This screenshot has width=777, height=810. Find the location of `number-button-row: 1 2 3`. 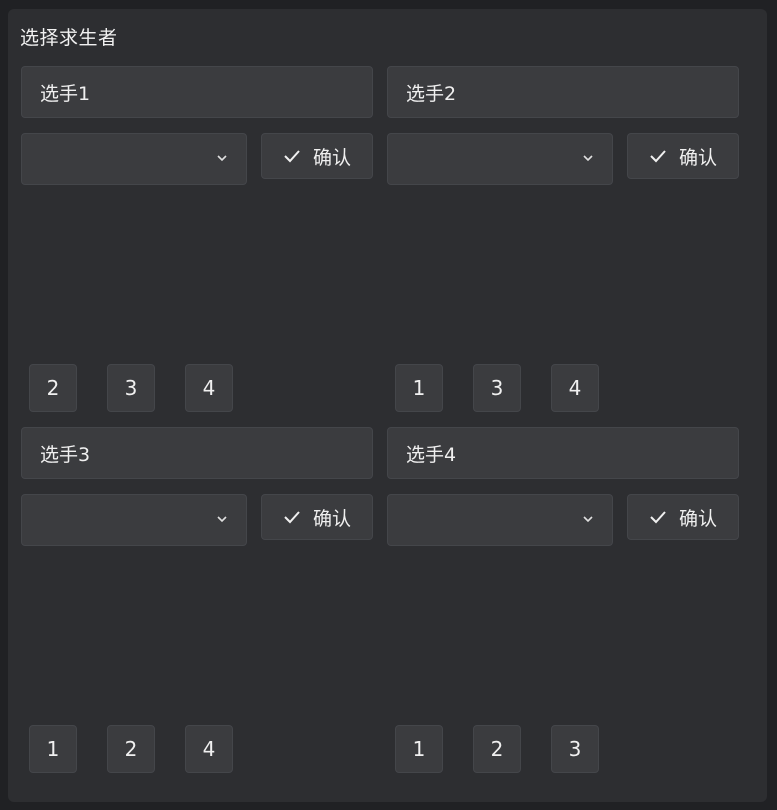

number-button-row: 1 2 3 is located at coordinates (515, 749).